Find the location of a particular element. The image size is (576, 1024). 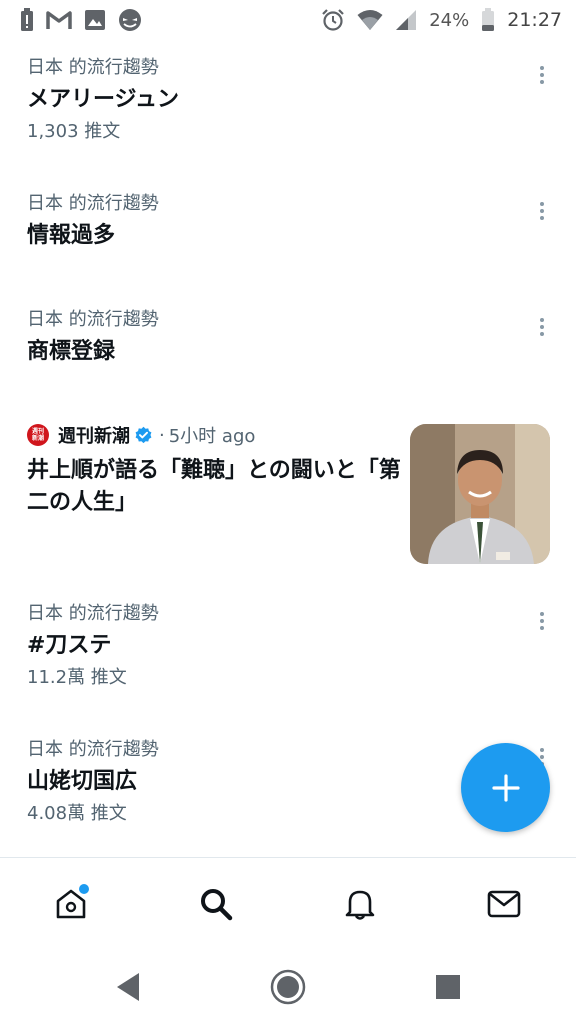

alarm-icon is located at coordinates (333, 20).